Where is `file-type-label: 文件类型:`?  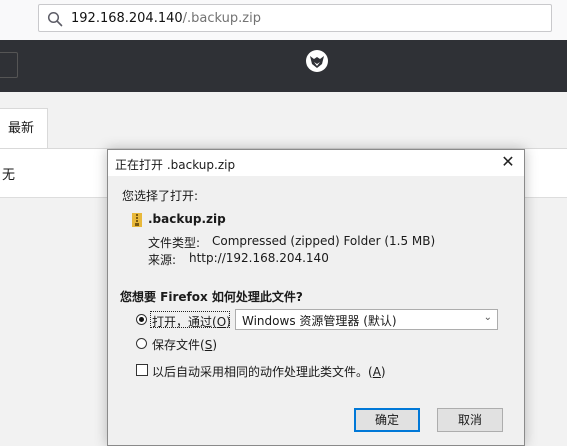 file-type-label: 文件类型: is located at coordinates (174, 243).